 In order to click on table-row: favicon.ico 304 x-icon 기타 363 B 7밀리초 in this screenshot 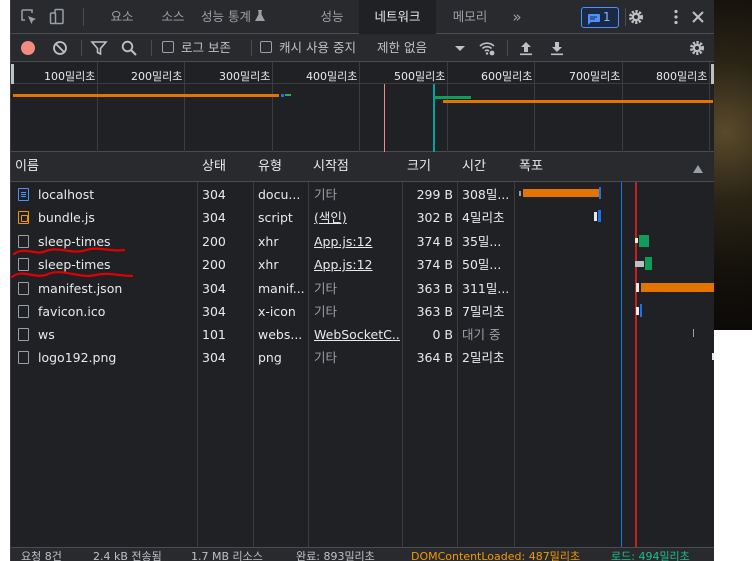, I will do `click(362, 311)`.